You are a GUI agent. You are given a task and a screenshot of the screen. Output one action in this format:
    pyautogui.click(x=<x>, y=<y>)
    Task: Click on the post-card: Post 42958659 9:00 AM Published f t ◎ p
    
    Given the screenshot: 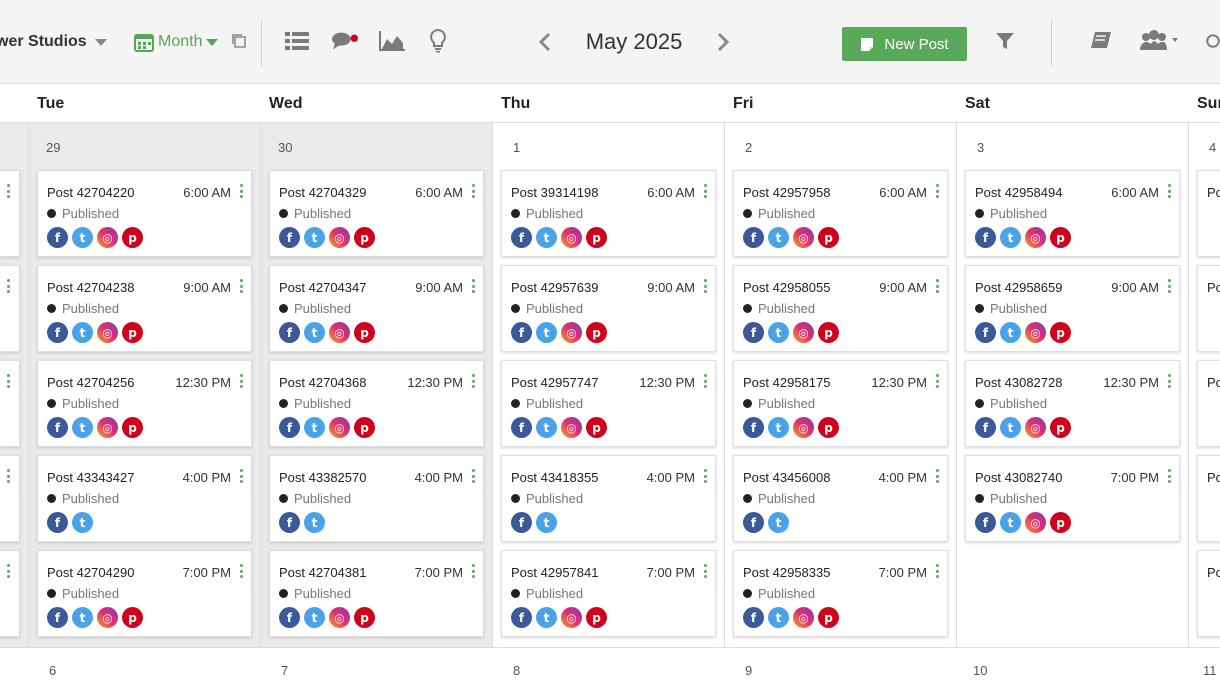 What is the action you would take?
    pyautogui.click(x=1072, y=308)
    